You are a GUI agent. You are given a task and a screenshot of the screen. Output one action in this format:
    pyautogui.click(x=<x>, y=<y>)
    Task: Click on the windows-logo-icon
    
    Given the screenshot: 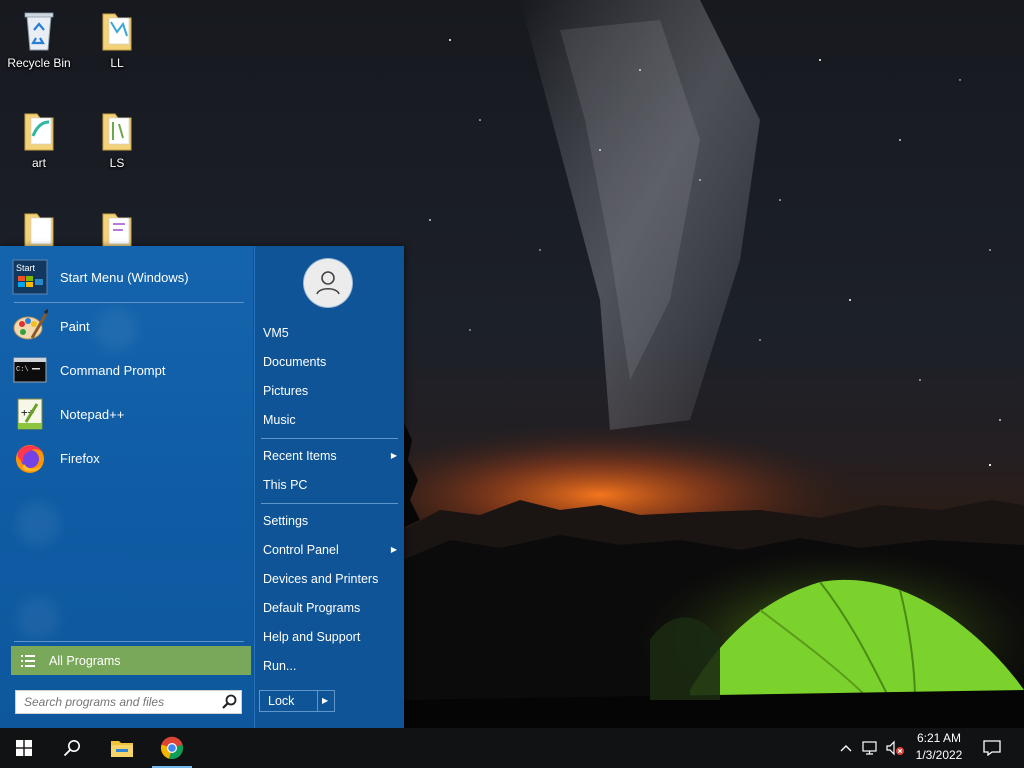 What is the action you would take?
    pyautogui.click(x=24, y=748)
    